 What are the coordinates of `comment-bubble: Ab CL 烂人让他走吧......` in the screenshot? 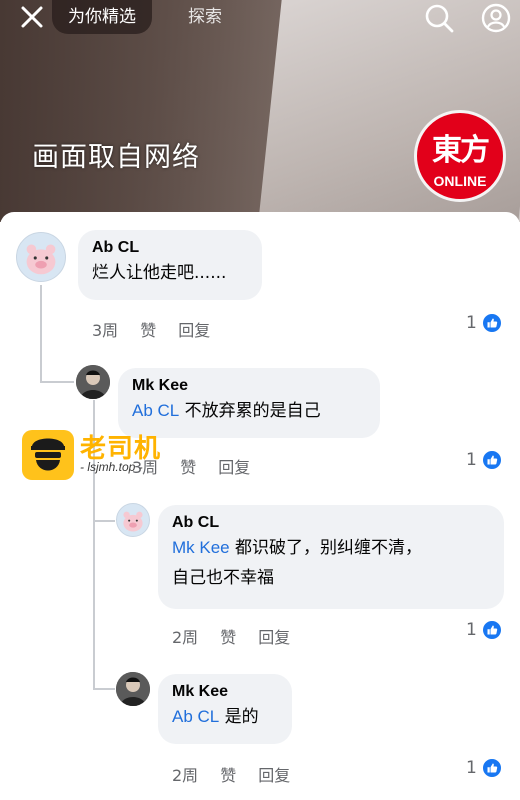 It's located at (170, 265).